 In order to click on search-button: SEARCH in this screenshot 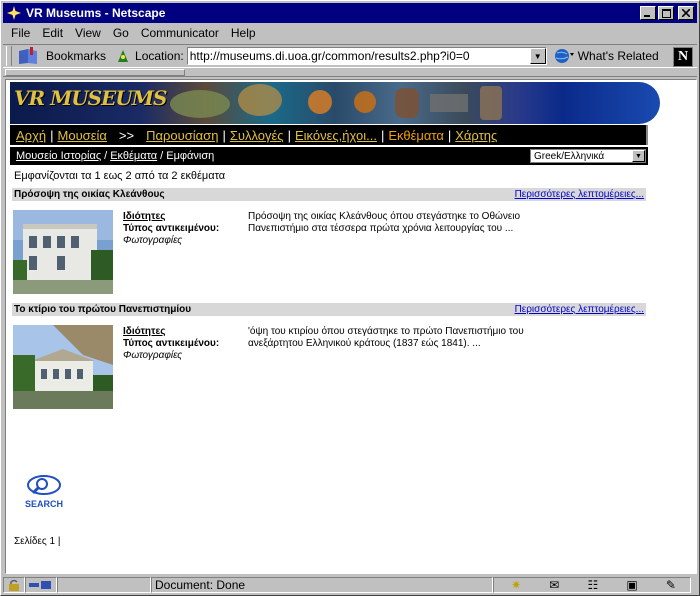, I will do `click(44, 492)`.